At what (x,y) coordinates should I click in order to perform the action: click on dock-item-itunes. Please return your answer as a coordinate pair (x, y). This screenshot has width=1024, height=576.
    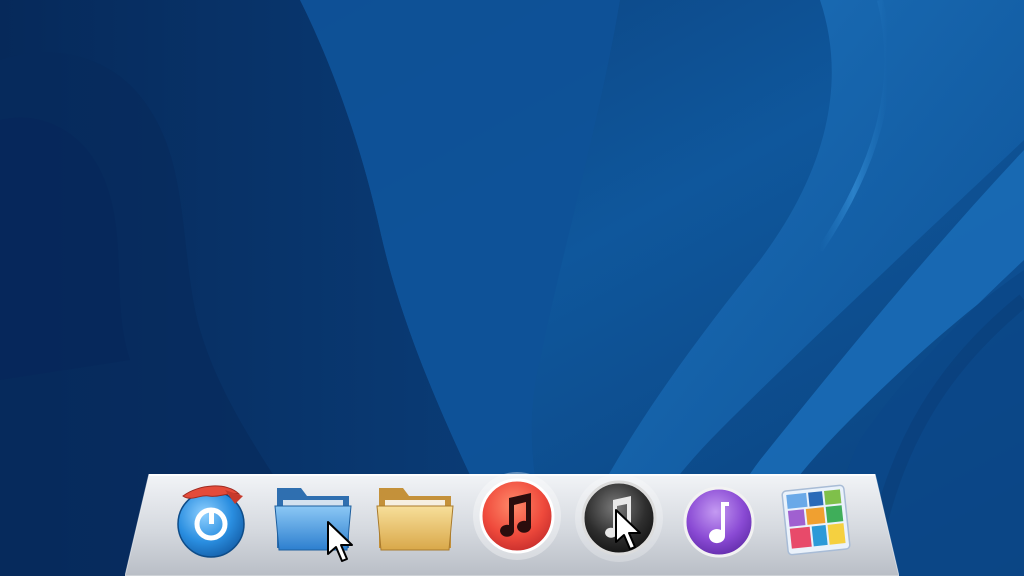
    Looking at the image, I should click on (517, 514).